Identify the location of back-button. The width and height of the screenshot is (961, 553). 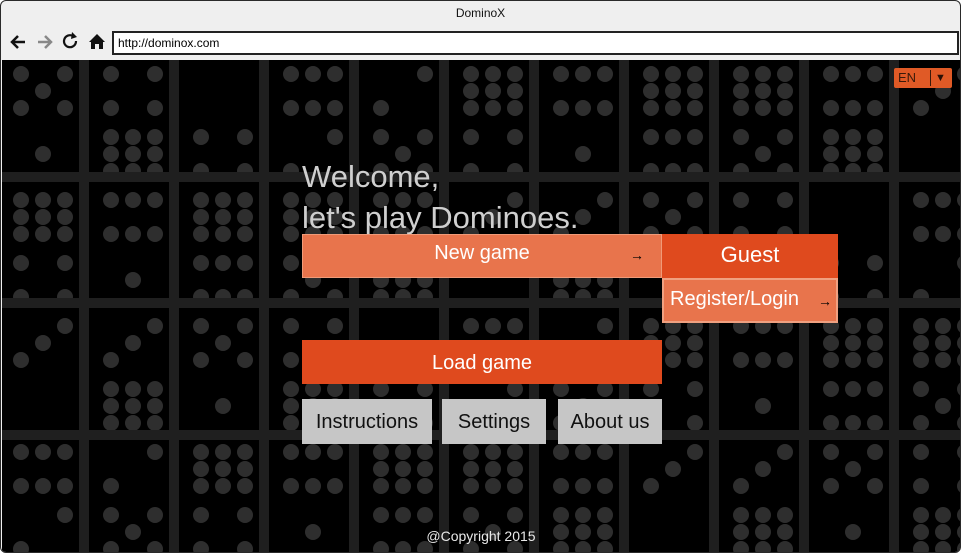
(18, 42).